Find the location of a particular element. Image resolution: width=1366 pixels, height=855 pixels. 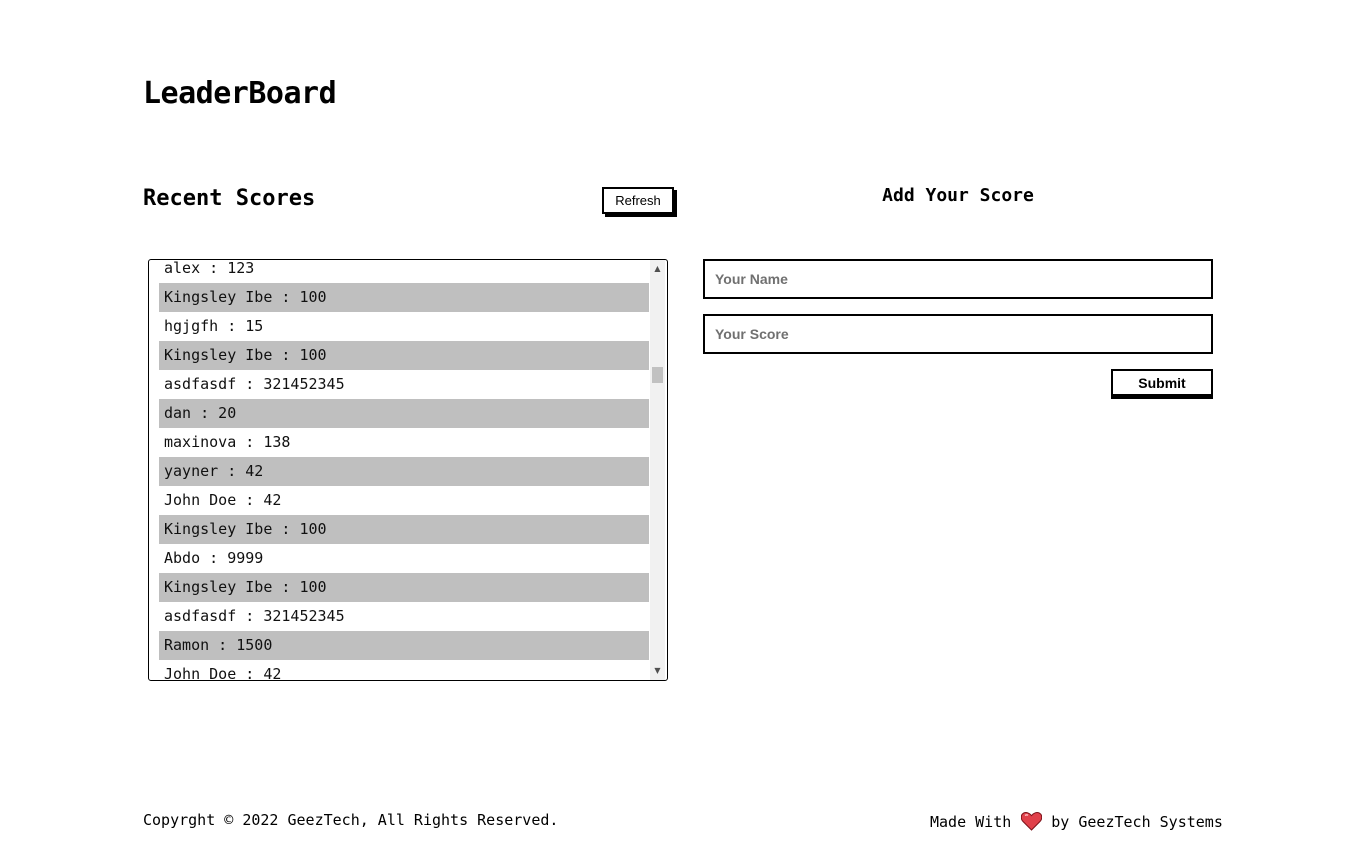

score-item: yayner : 42 is located at coordinates (404, 471).